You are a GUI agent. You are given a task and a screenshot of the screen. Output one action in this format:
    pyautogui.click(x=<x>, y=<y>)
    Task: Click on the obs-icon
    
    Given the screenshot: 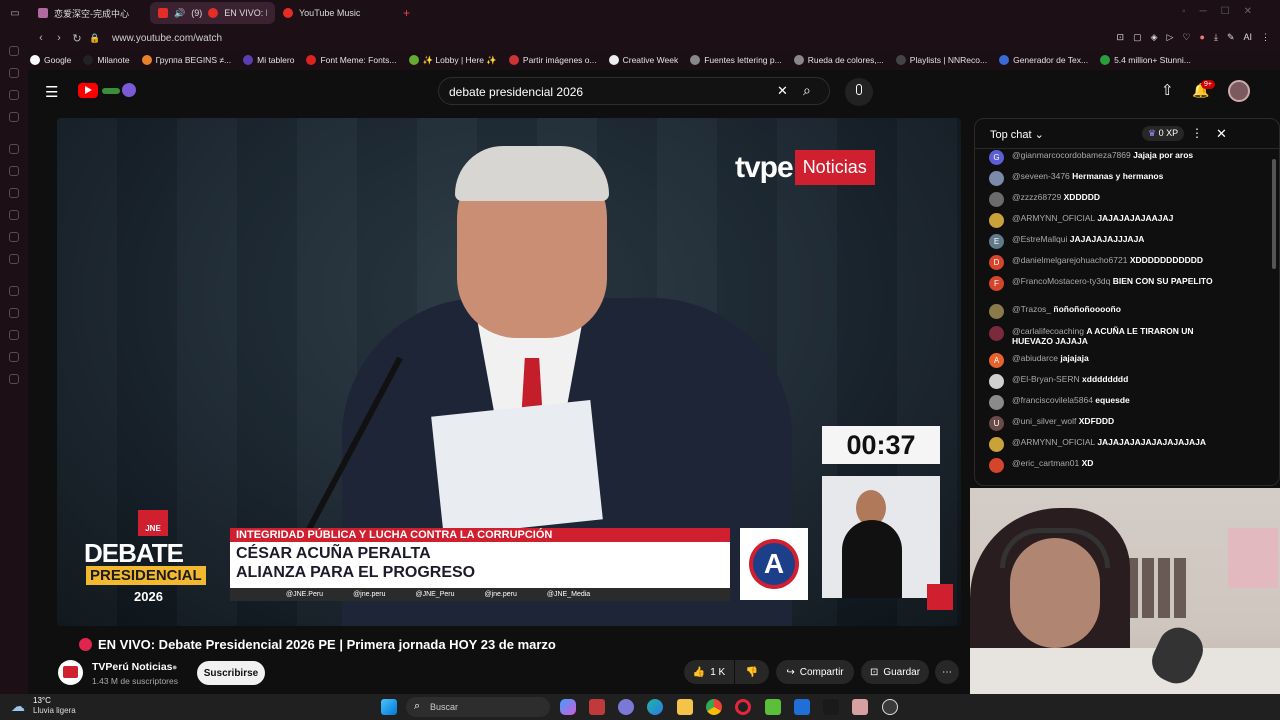 What is the action you would take?
    pyautogui.click(x=890, y=707)
    